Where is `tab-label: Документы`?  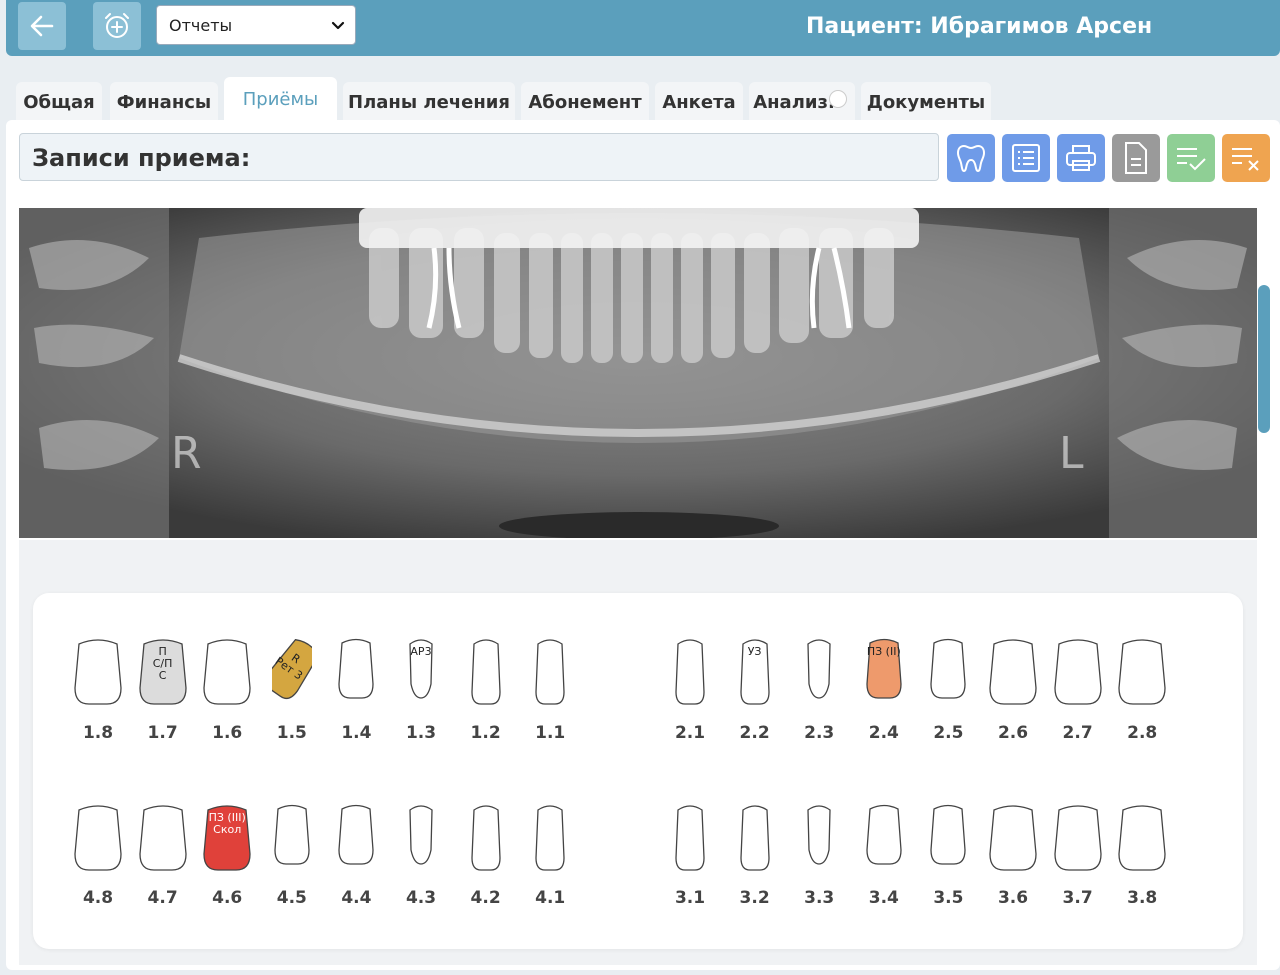
tab-label: Документы is located at coordinates (926, 102).